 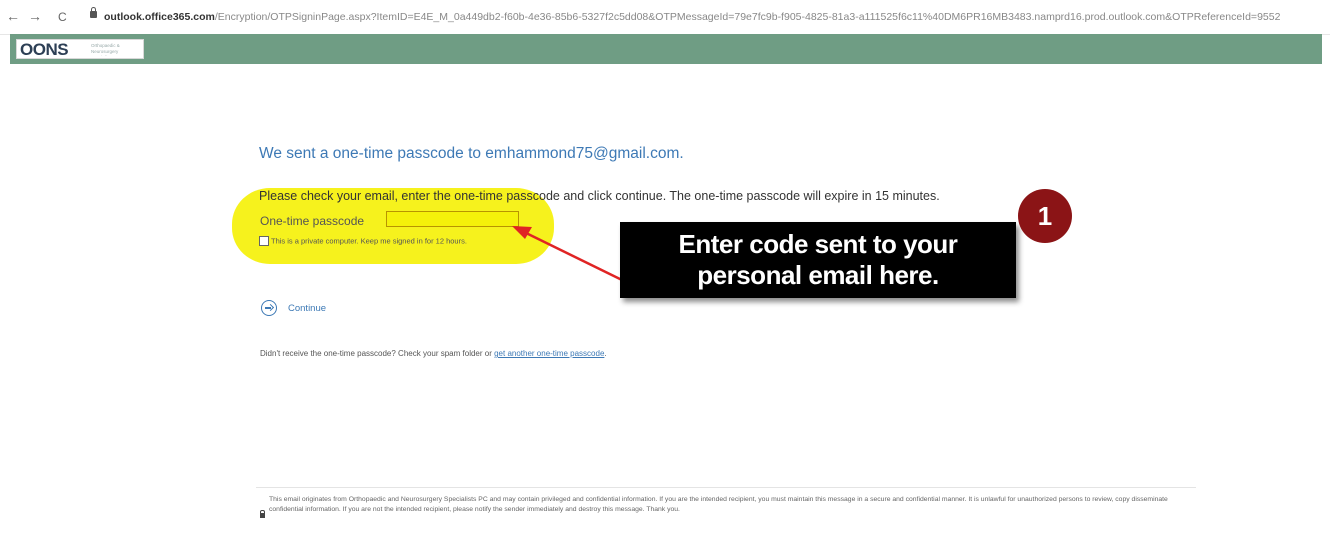 What do you see at coordinates (44, 49) in the screenshot?
I see `logo-text: OONS` at bounding box center [44, 49].